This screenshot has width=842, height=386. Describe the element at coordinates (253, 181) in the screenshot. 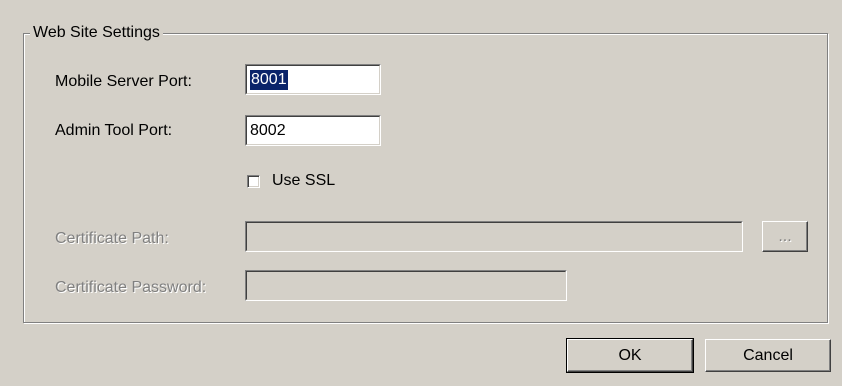

I see `use-ssl-checkbox-box` at that location.